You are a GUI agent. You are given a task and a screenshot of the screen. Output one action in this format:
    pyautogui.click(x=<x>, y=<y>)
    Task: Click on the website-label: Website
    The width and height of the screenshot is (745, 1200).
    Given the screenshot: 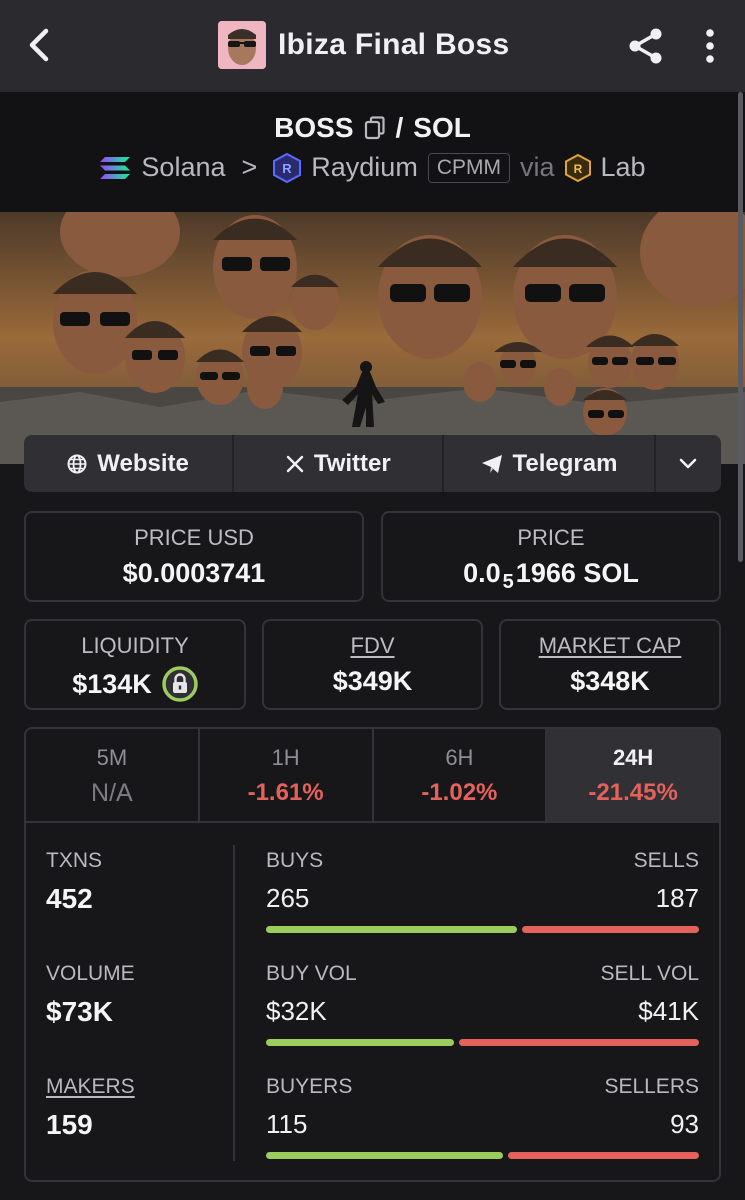 What is the action you would take?
    pyautogui.click(x=143, y=463)
    